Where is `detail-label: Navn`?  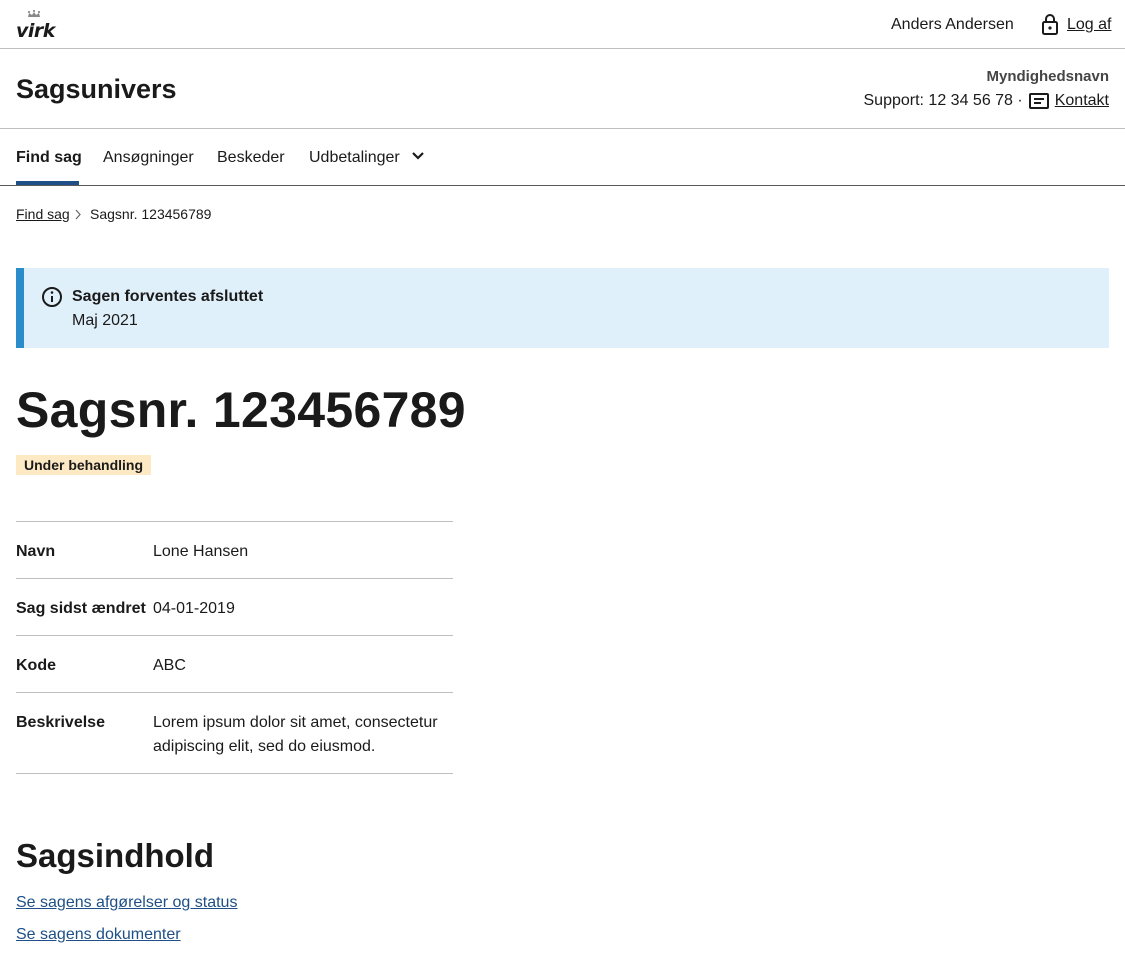 detail-label: Navn is located at coordinates (36, 551).